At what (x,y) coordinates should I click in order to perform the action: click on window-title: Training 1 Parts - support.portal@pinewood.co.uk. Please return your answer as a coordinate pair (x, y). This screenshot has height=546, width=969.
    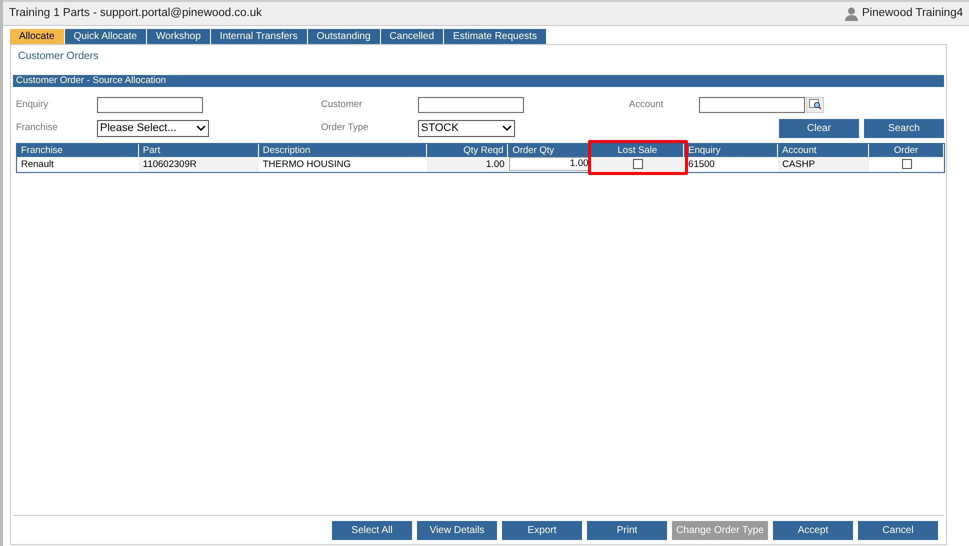
    Looking at the image, I should click on (135, 13).